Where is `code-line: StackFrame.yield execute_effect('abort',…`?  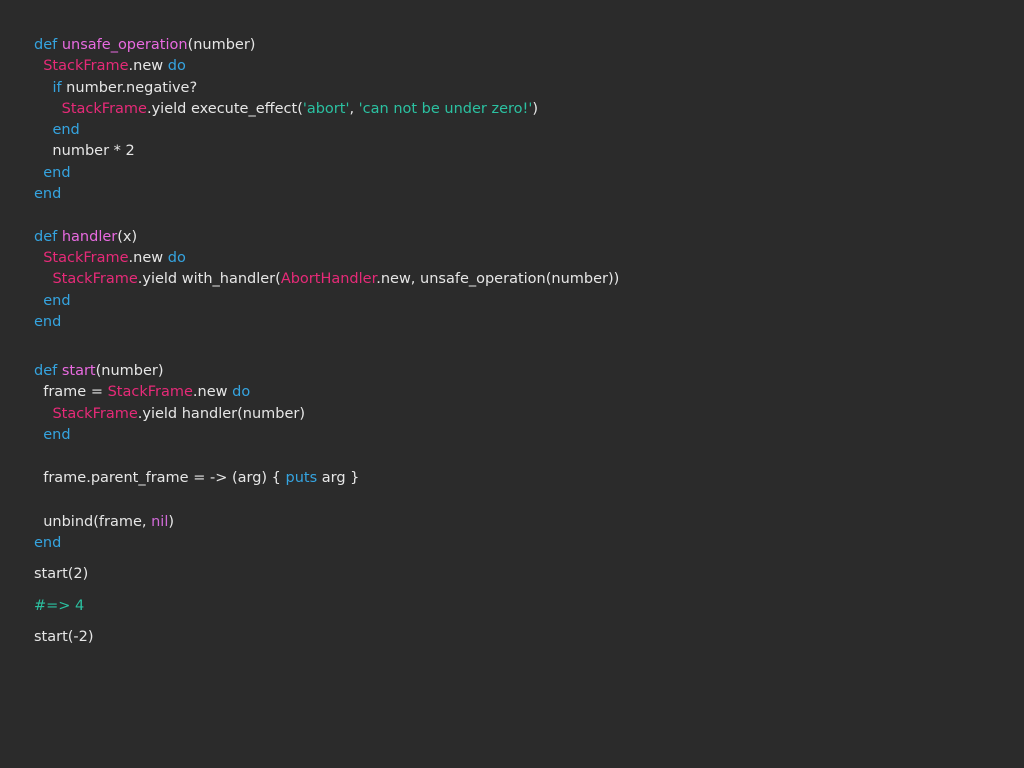
code-line: StackFrame.yield execute_effect('abort',… is located at coordinates (299, 108).